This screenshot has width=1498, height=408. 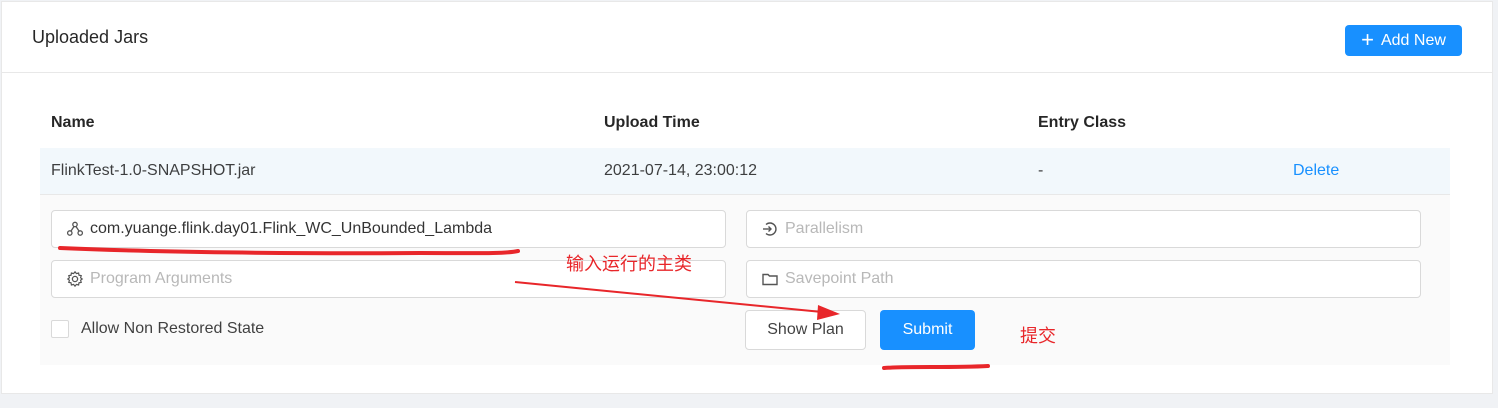 I want to click on entry-class-input, so click(x=388, y=229).